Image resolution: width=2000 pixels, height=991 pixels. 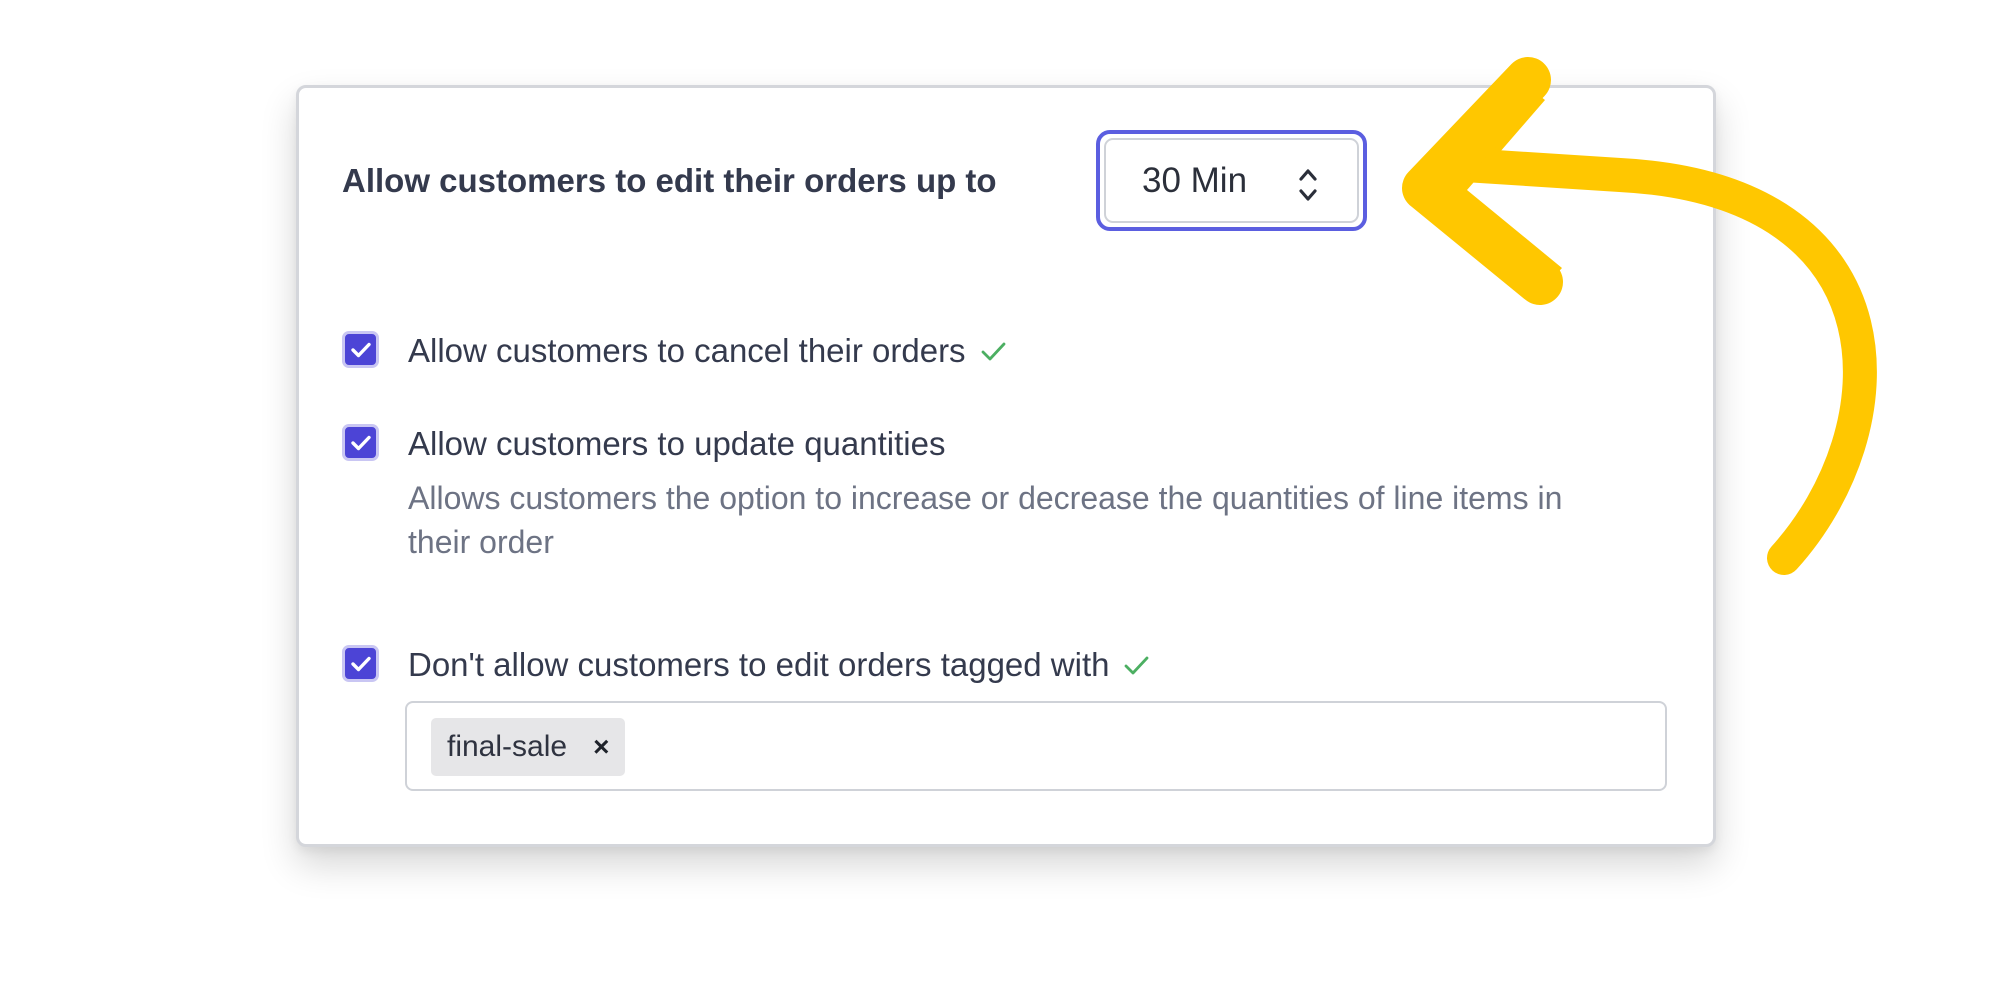 What do you see at coordinates (687, 350) in the screenshot?
I see `cancel-orders-label: Allow customers to cancel their orders` at bounding box center [687, 350].